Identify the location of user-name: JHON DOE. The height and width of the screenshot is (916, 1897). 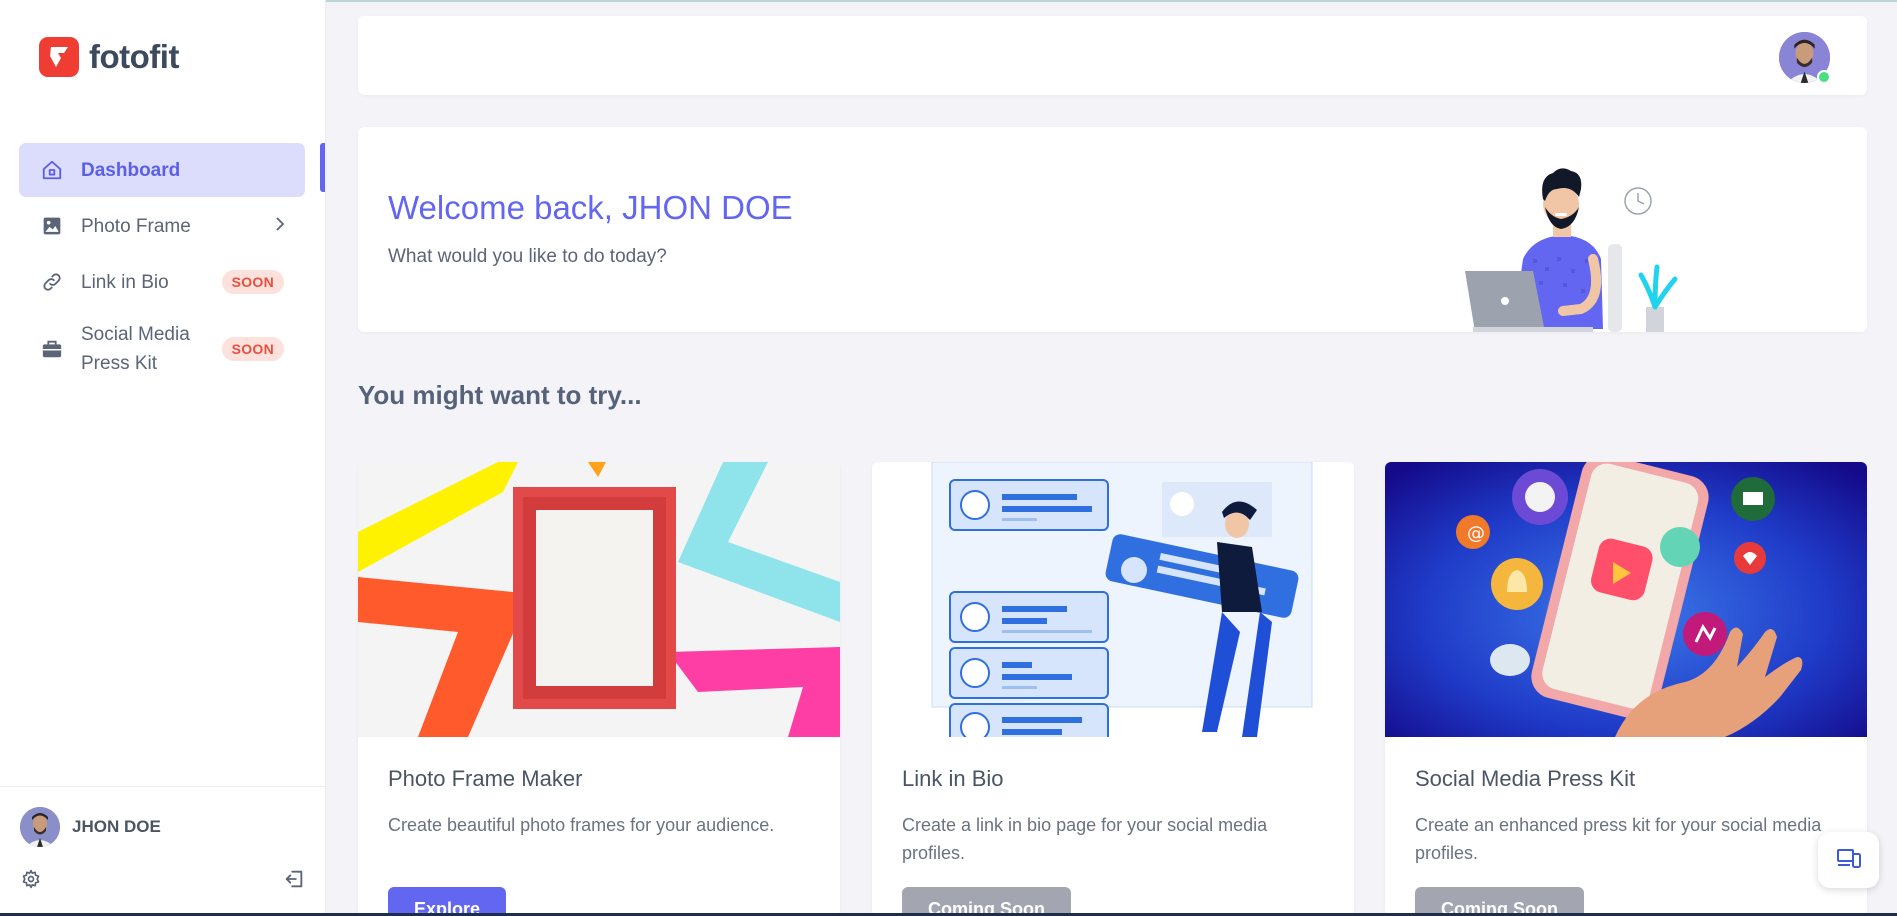
(116, 826).